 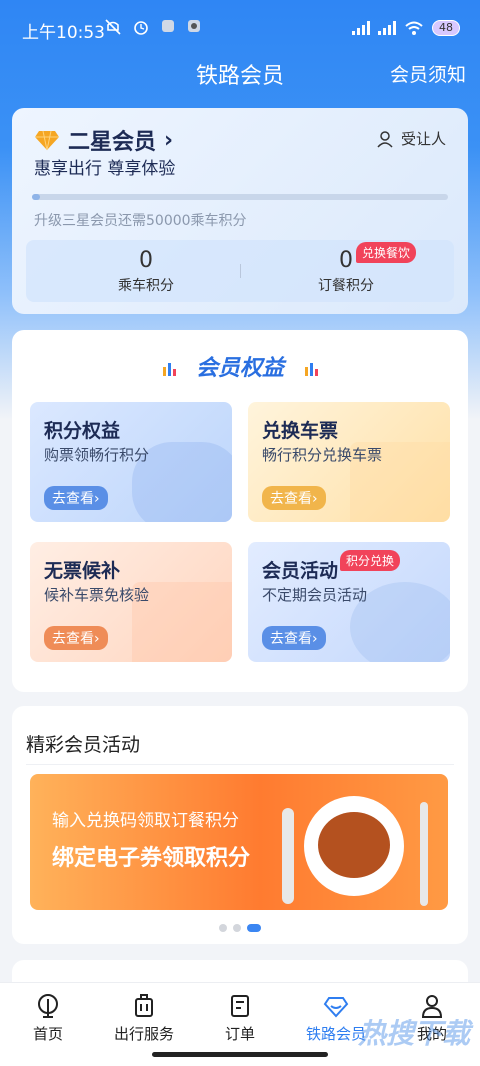 I want to click on tab-label: 铁路会员, so click(x=335, y=1034).